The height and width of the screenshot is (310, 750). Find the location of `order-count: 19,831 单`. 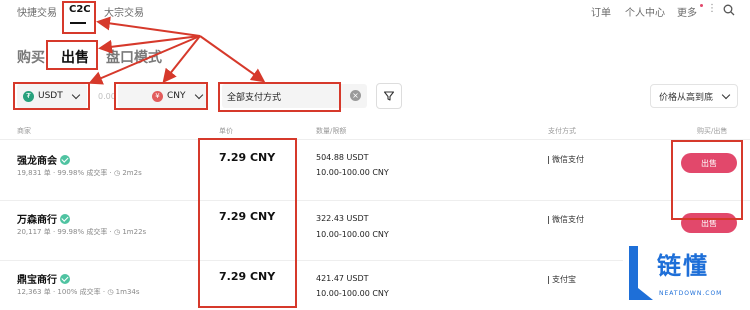

order-count: 19,831 单 is located at coordinates (34, 173).